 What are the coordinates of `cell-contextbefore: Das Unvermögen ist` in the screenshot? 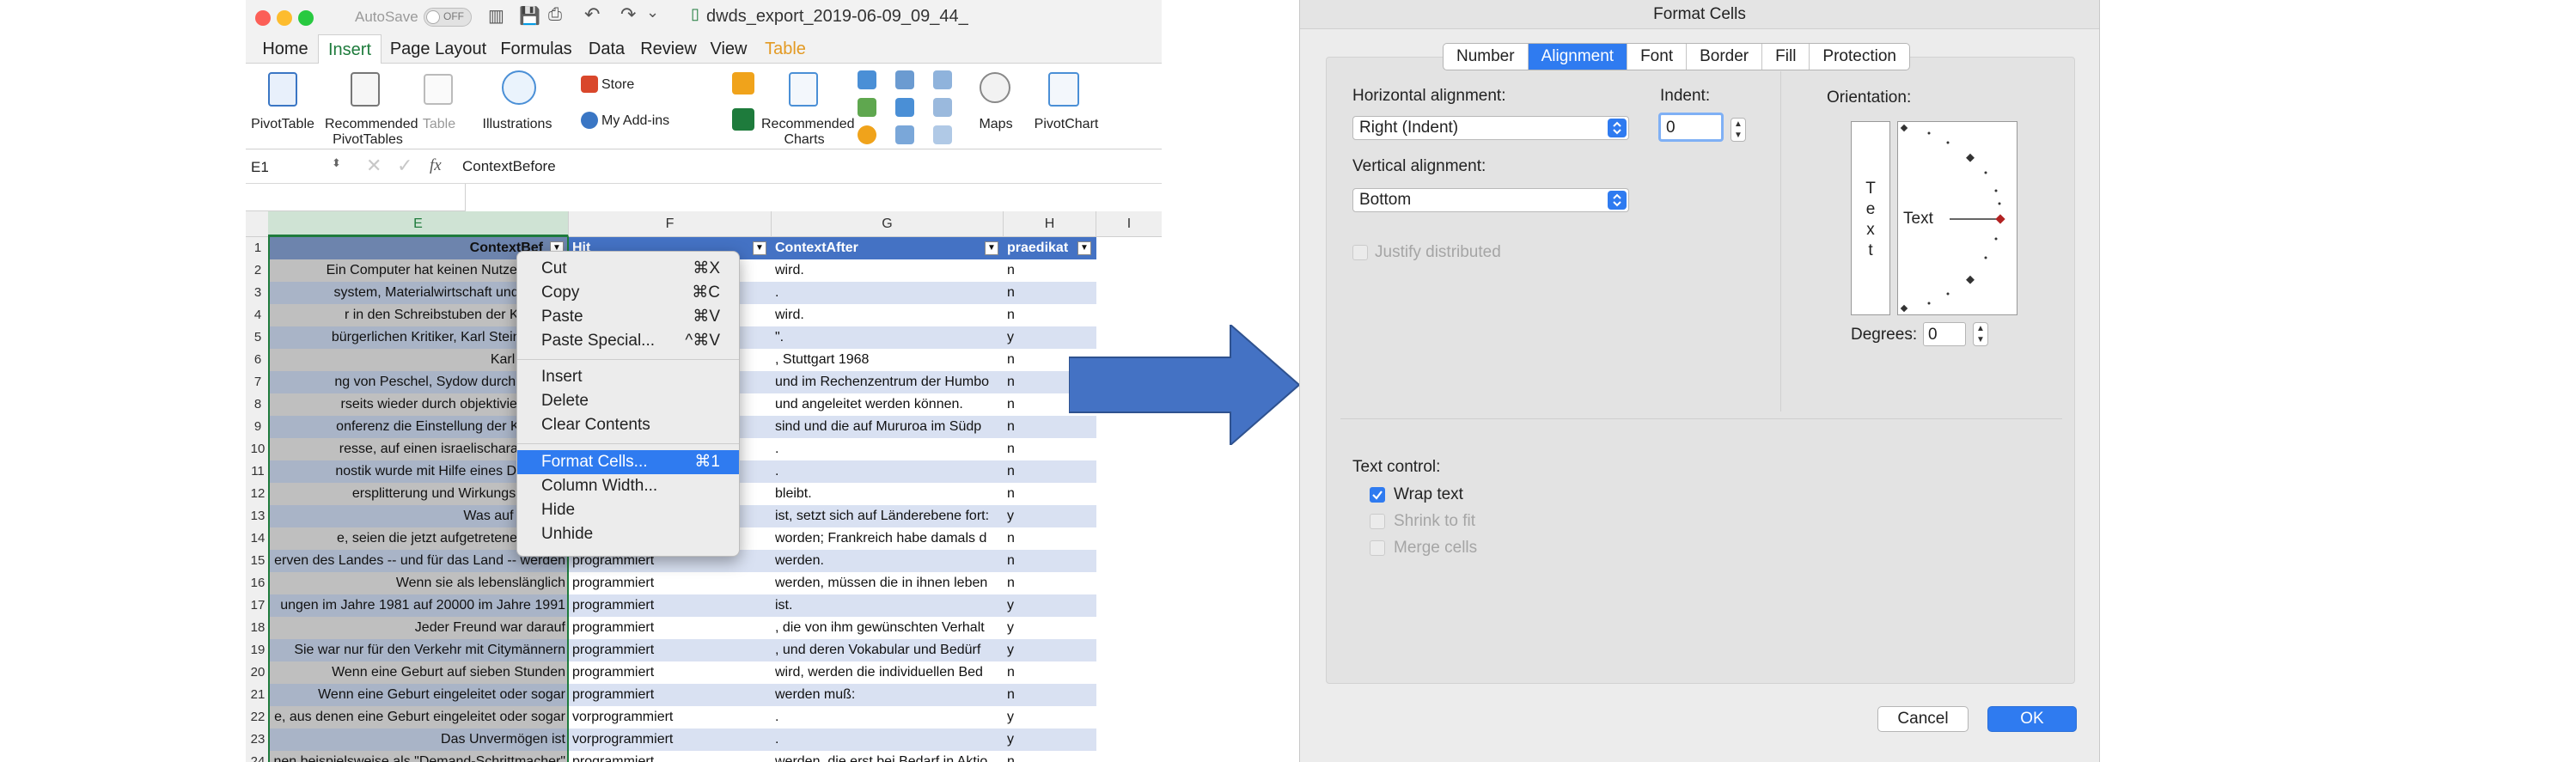 It's located at (419, 739).